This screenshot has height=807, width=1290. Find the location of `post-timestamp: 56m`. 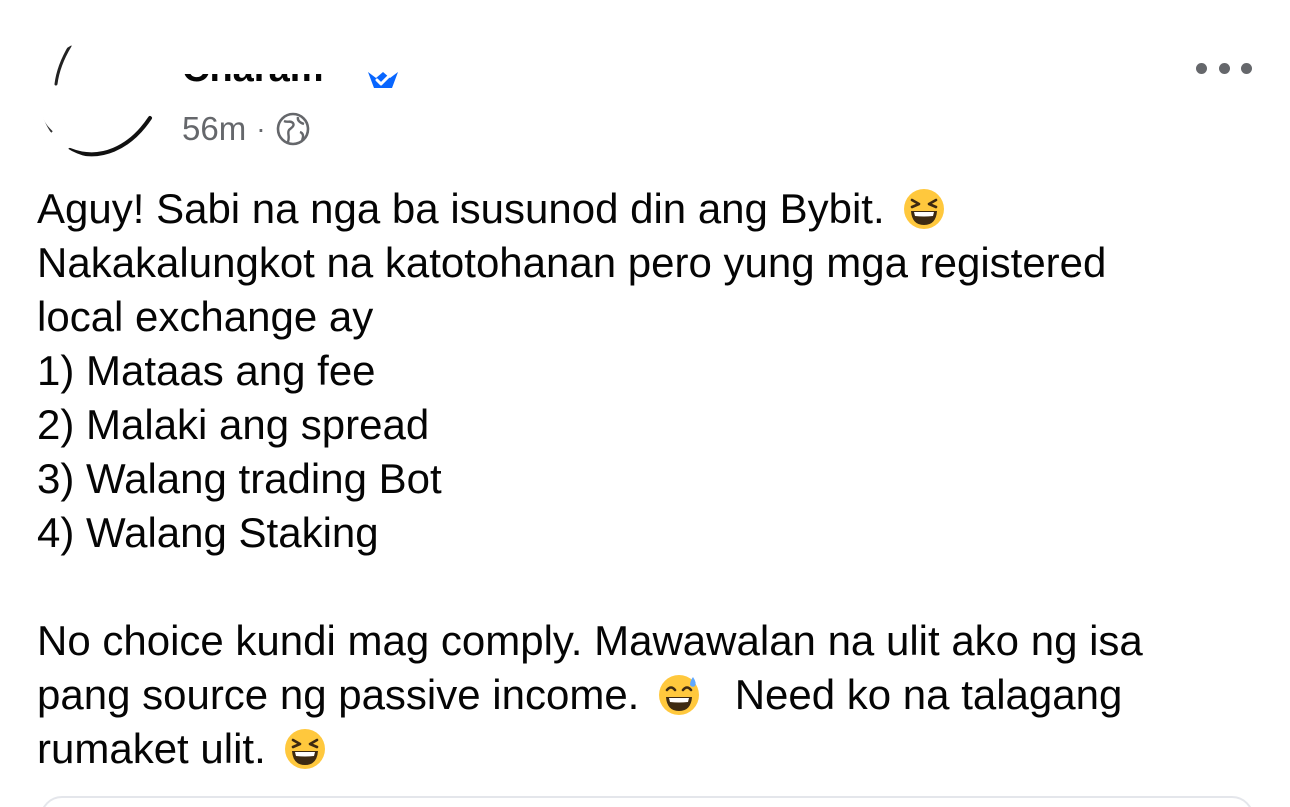

post-timestamp: 56m is located at coordinates (214, 129).